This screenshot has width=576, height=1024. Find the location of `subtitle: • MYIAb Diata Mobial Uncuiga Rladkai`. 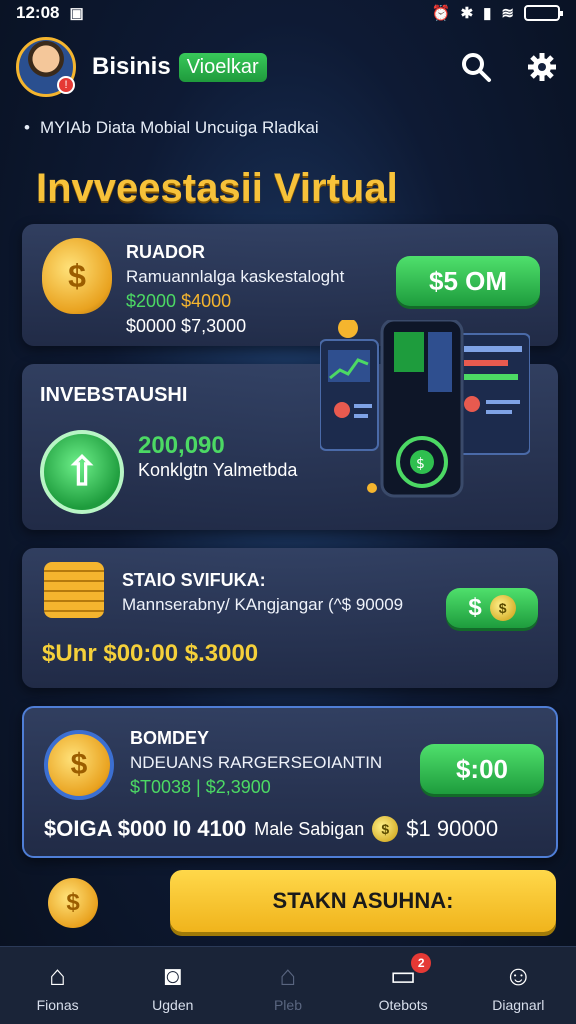

subtitle: • MYIAb Diata Mobial Uncuiga Rladkai is located at coordinates (171, 128).